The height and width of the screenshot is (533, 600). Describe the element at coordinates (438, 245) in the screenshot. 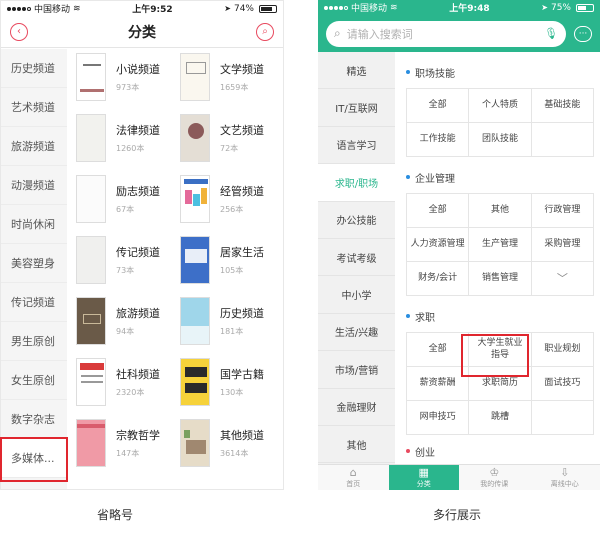

I see `tag-item: 人力资源管理` at that location.